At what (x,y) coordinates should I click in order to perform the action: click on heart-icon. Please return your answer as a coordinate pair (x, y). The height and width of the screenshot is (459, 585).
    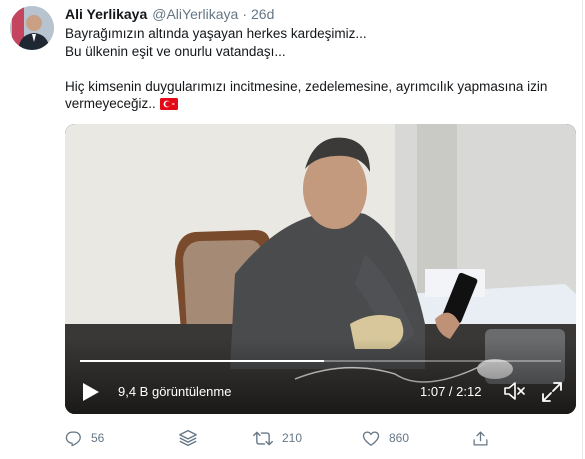
    Looking at the image, I should click on (371, 438).